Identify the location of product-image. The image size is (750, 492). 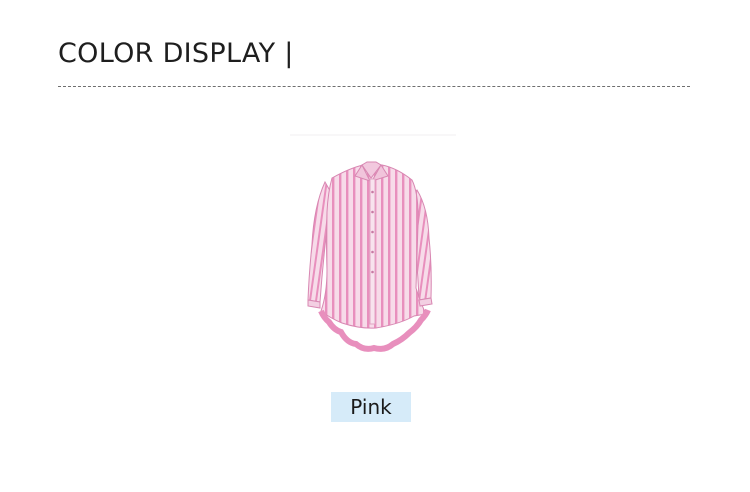
(374, 247).